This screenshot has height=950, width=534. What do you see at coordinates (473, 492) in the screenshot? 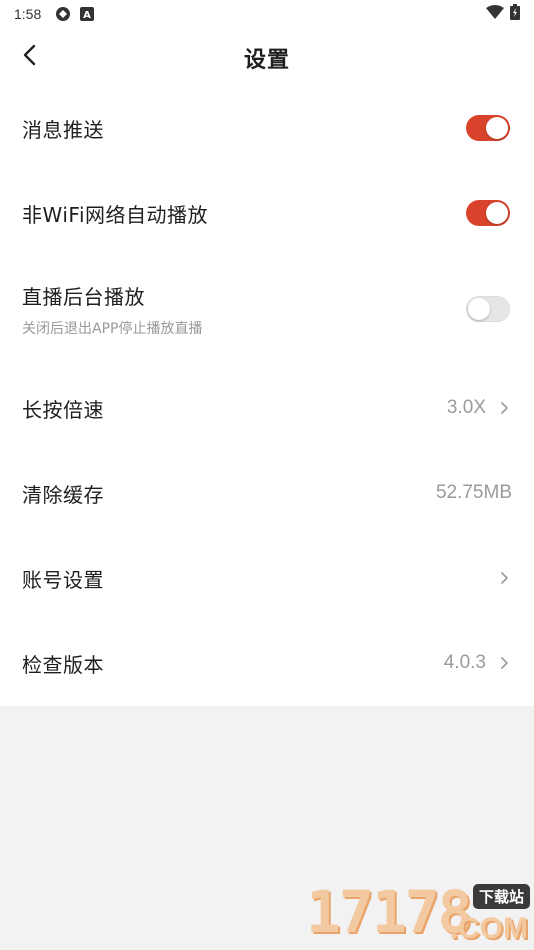
I see `clear-cache-value: 52.75MB` at bounding box center [473, 492].